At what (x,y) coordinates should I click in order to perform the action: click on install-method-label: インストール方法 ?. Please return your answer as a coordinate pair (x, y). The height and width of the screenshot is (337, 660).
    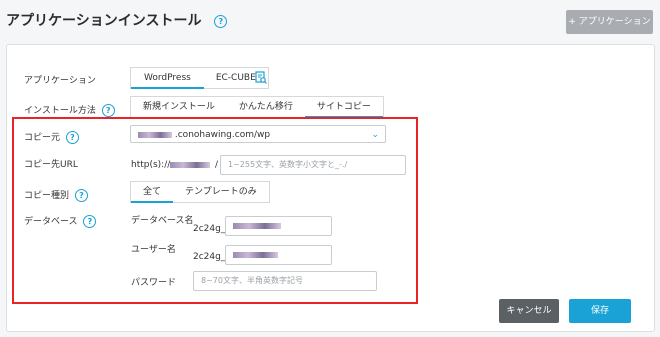
    Looking at the image, I should click on (69, 110).